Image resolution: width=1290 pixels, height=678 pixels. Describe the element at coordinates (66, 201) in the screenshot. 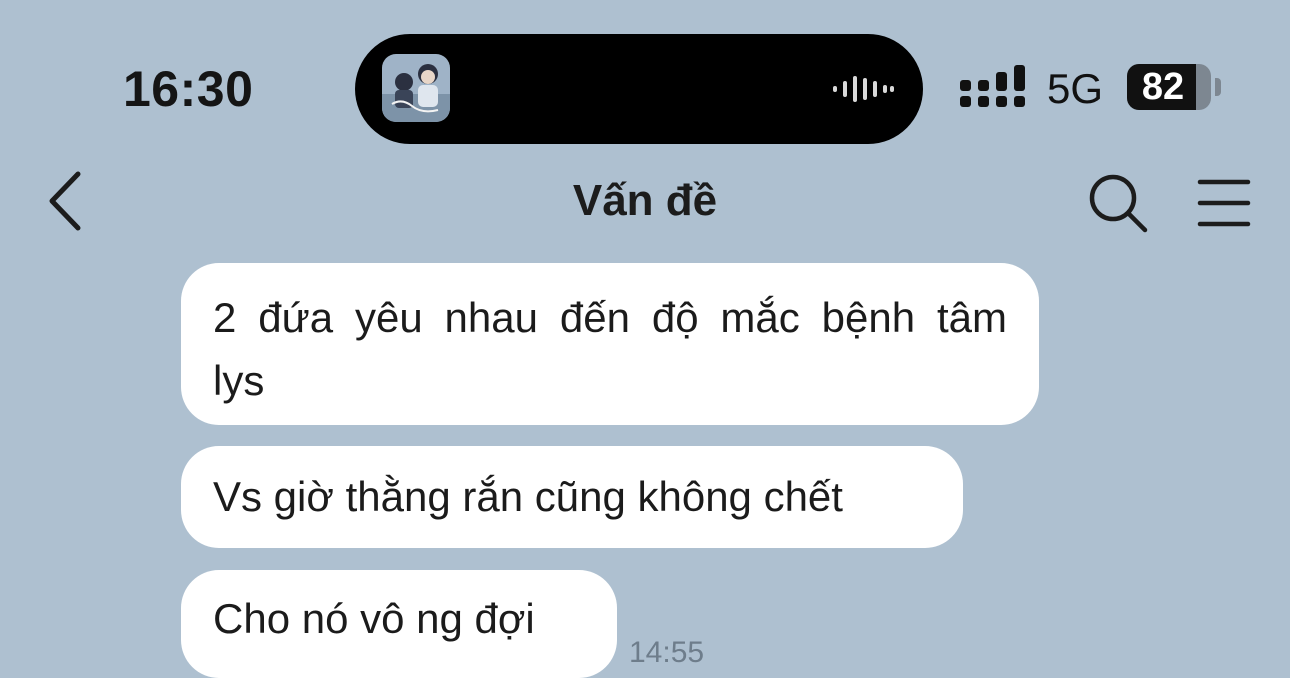

I see `back-chevron-icon` at that location.